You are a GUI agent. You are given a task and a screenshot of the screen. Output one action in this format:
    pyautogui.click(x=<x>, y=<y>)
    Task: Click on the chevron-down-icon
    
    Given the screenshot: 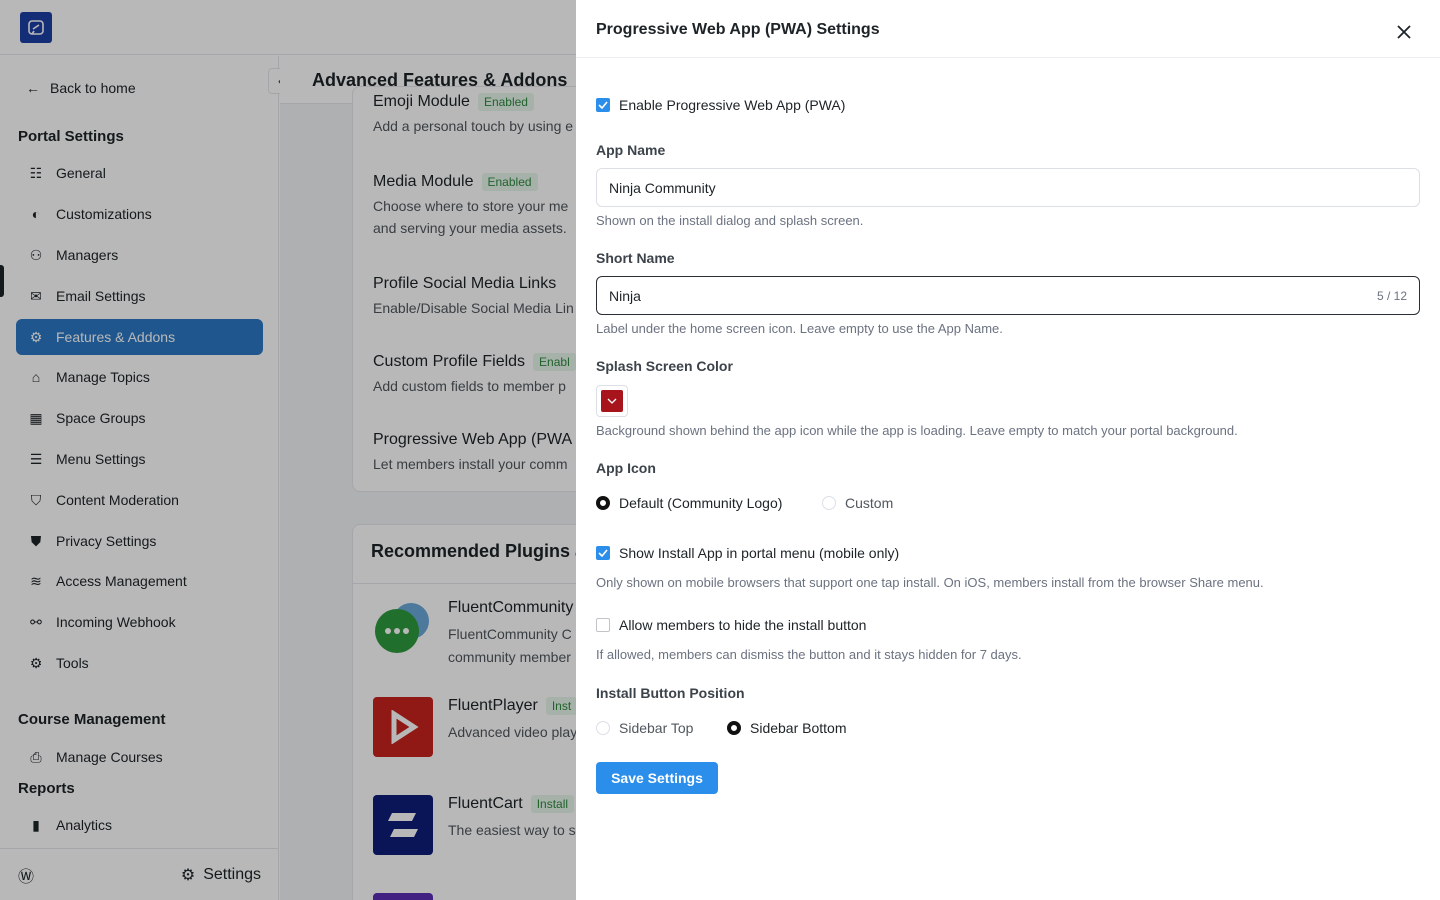 What is the action you would take?
    pyautogui.click(x=612, y=401)
    